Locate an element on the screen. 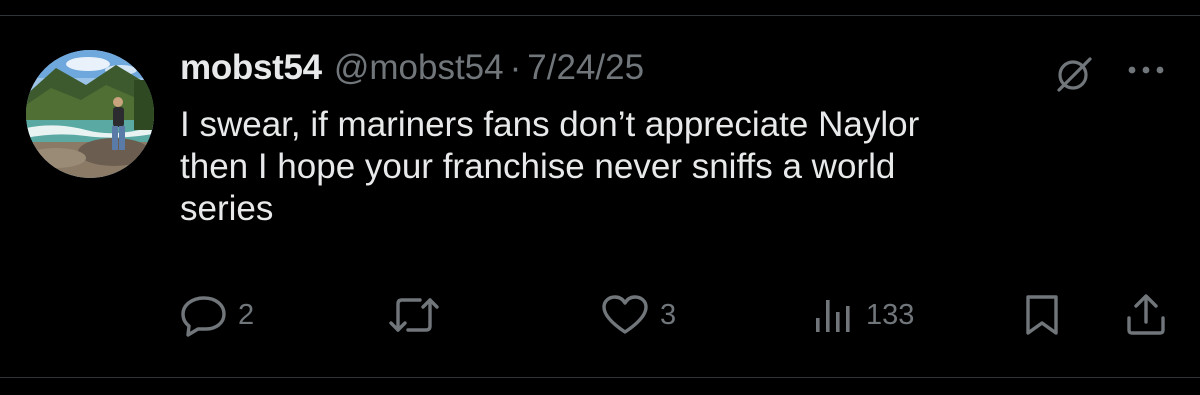  like-button: 3 is located at coordinates (638, 315).